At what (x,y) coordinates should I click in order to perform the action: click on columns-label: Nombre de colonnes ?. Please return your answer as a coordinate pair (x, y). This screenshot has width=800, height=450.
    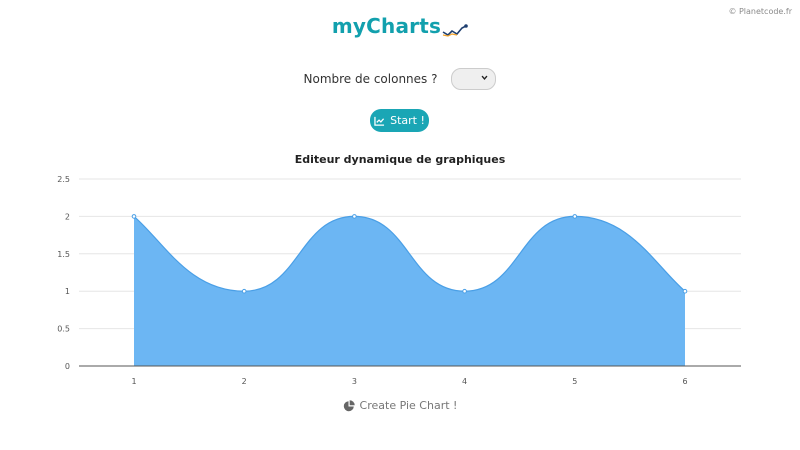
    Looking at the image, I should click on (370, 79).